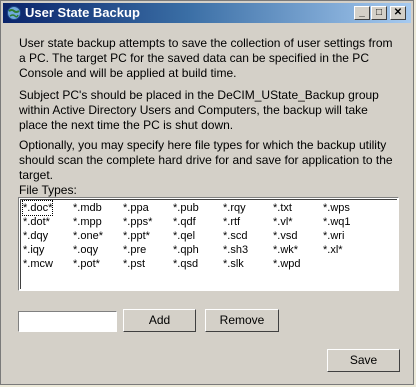 The image size is (416, 387). What do you see at coordinates (333, 236) in the screenshot?
I see `file-type-item: *.wri` at bounding box center [333, 236].